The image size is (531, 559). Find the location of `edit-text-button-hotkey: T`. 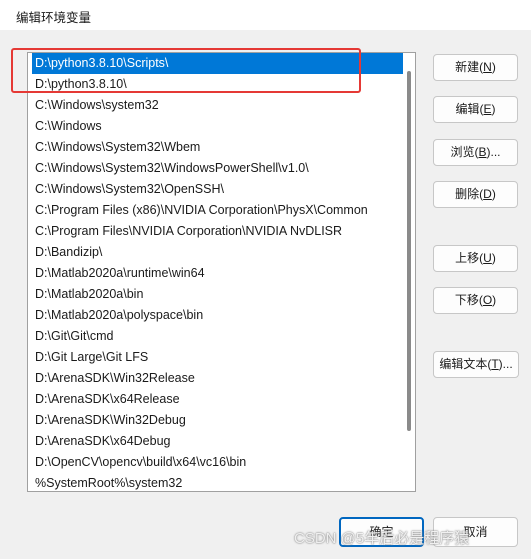

edit-text-button-hotkey: T is located at coordinates (495, 364).